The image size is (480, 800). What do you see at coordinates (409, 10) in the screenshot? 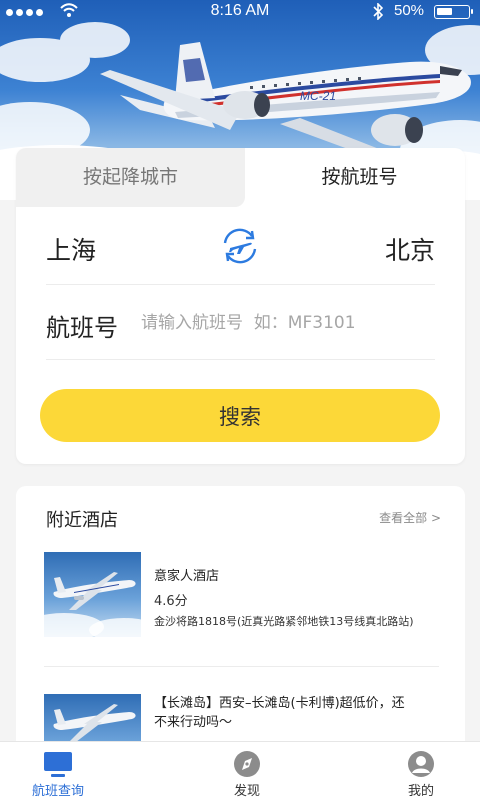
I see `battery-percent: 50%` at bounding box center [409, 10].